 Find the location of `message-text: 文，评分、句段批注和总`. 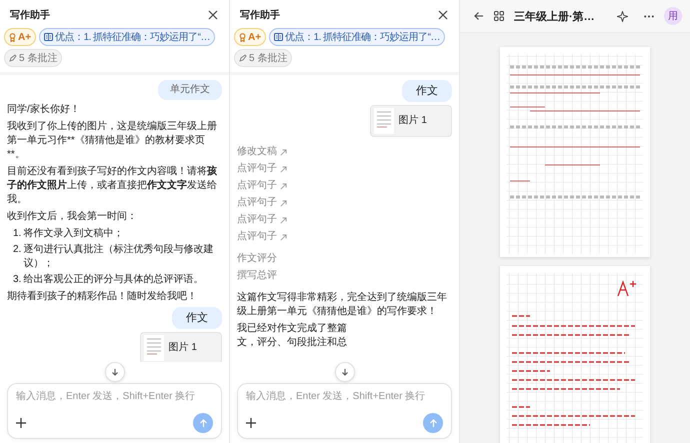

message-text: 文，评分、句段批注和总 is located at coordinates (292, 343).